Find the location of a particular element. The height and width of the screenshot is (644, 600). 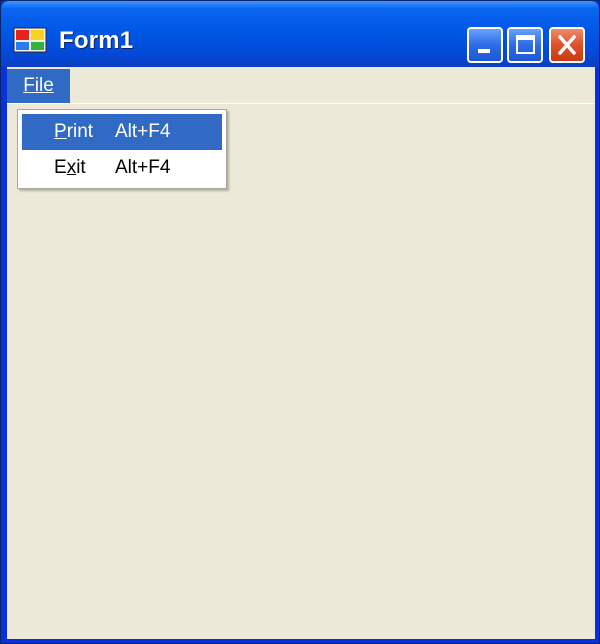

menu-item-print-mnemonic: P is located at coordinates (60, 131).